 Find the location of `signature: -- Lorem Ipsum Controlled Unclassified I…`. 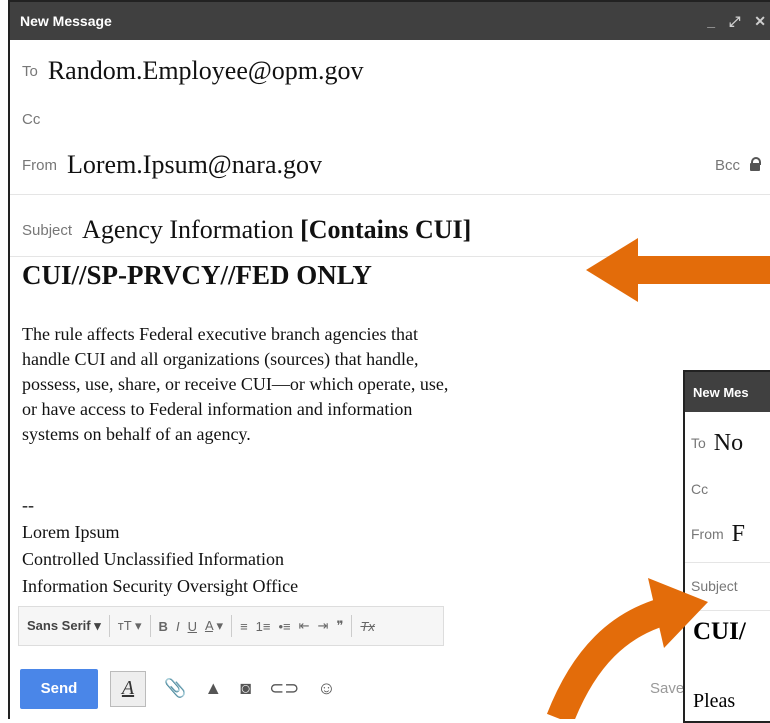

signature: -- Lorem Ipsum Controlled Unclassified I… is located at coordinates (160, 546).